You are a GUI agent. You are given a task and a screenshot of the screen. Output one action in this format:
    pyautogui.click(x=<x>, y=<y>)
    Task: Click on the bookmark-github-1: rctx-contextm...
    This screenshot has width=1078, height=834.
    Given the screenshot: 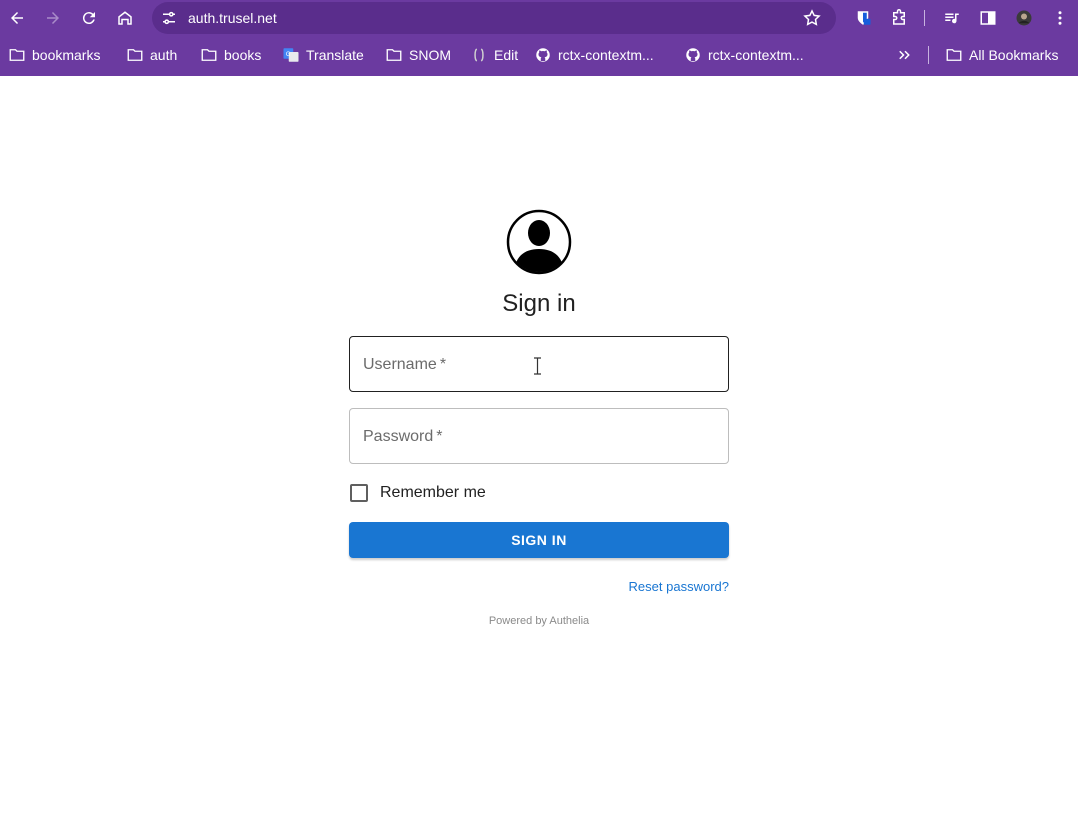 What is the action you would take?
    pyautogui.click(x=594, y=55)
    